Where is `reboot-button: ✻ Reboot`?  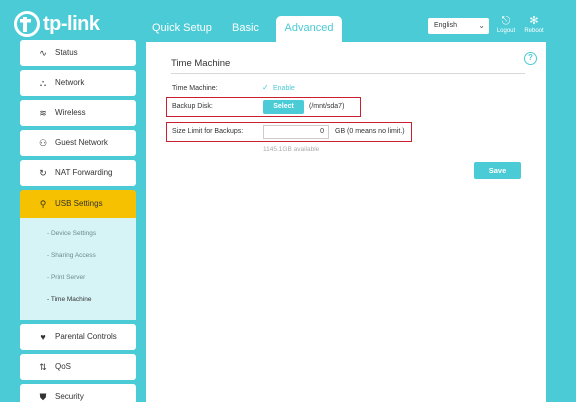
reboot-button: ✻ Reboot is located at coordinates (534, 24).